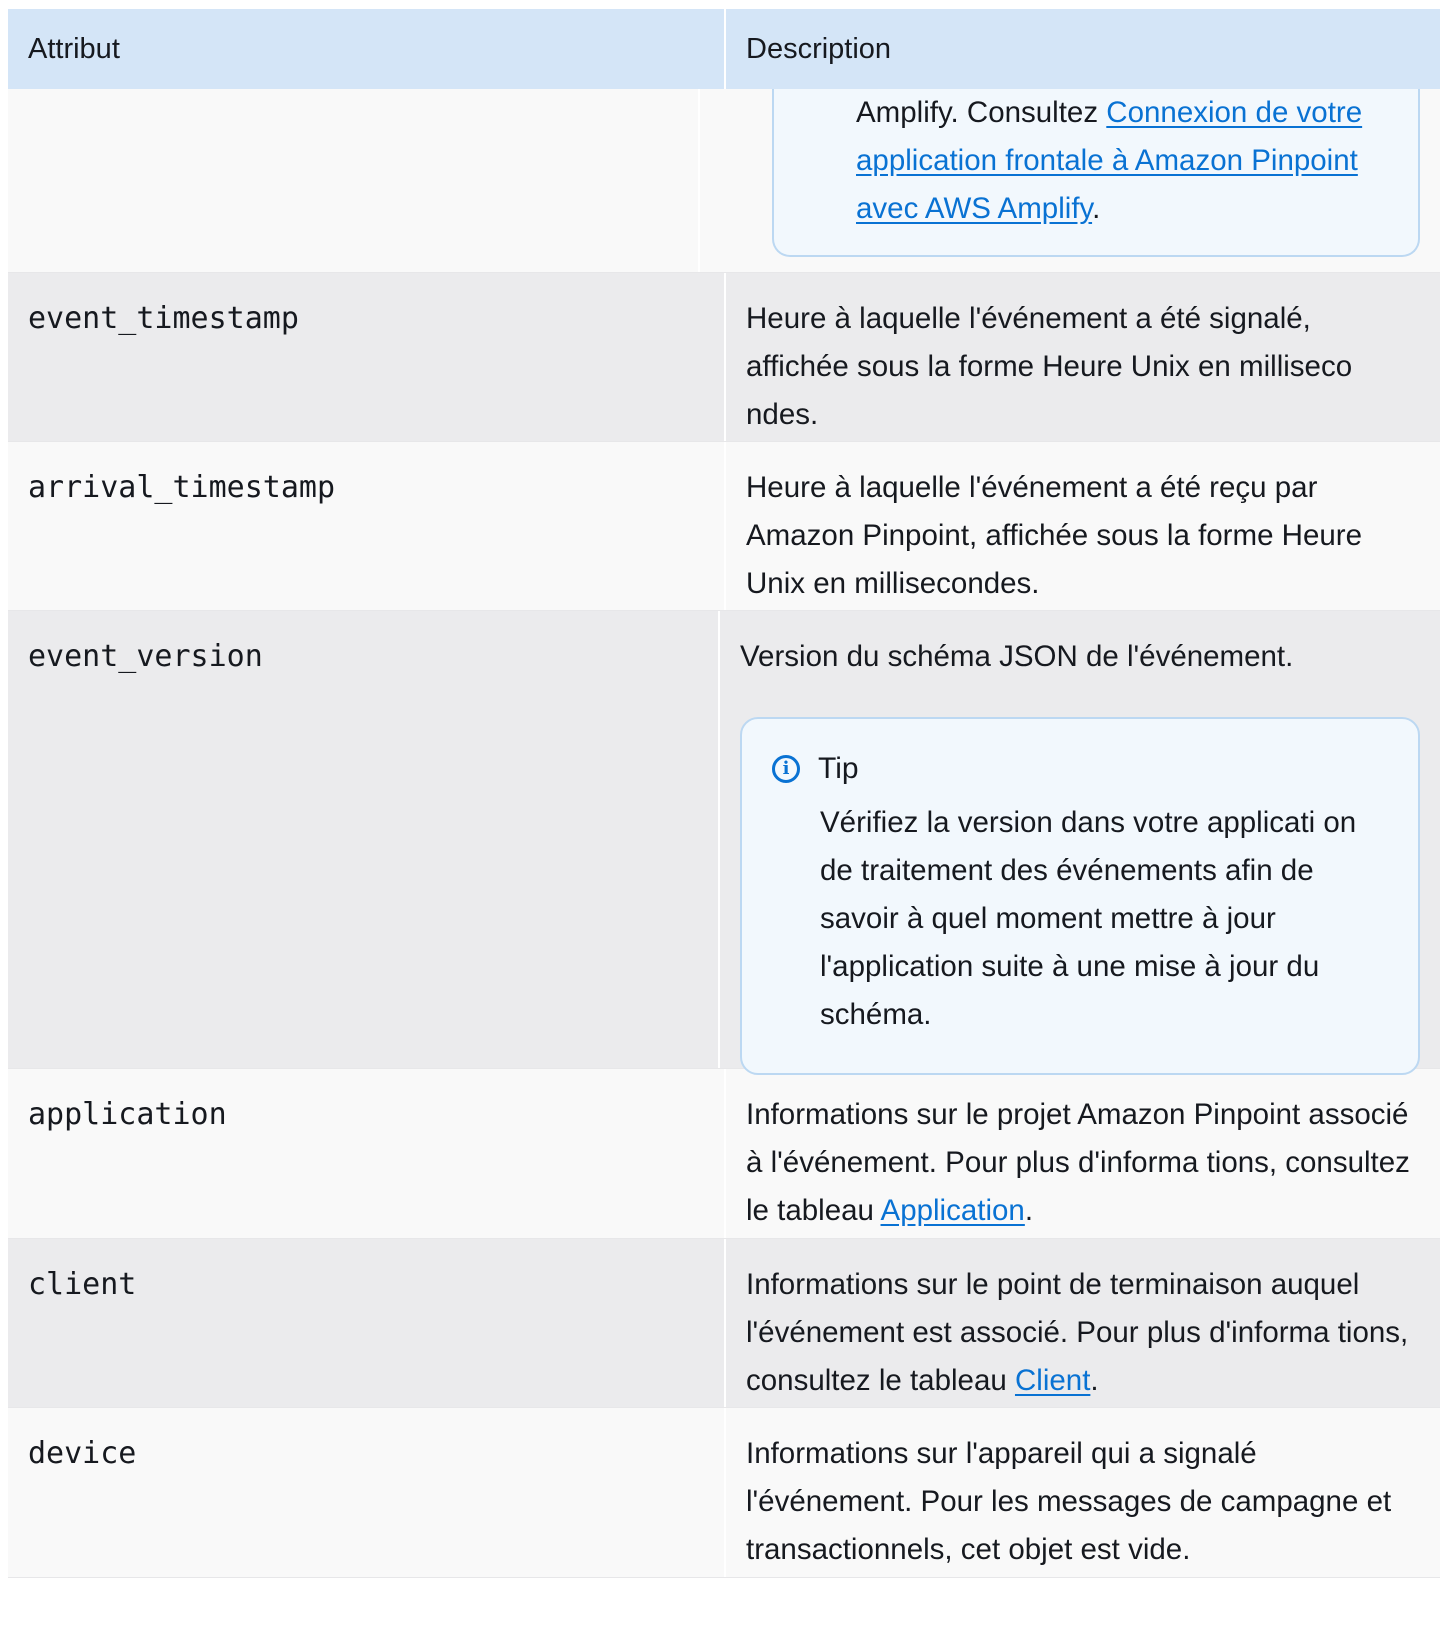 The width and height of the screenshot is (1448, 1645). What do you see at coordinates (354, 180) in the screenshot?
I see `attribute-cell` at bounding box center [354, 180].